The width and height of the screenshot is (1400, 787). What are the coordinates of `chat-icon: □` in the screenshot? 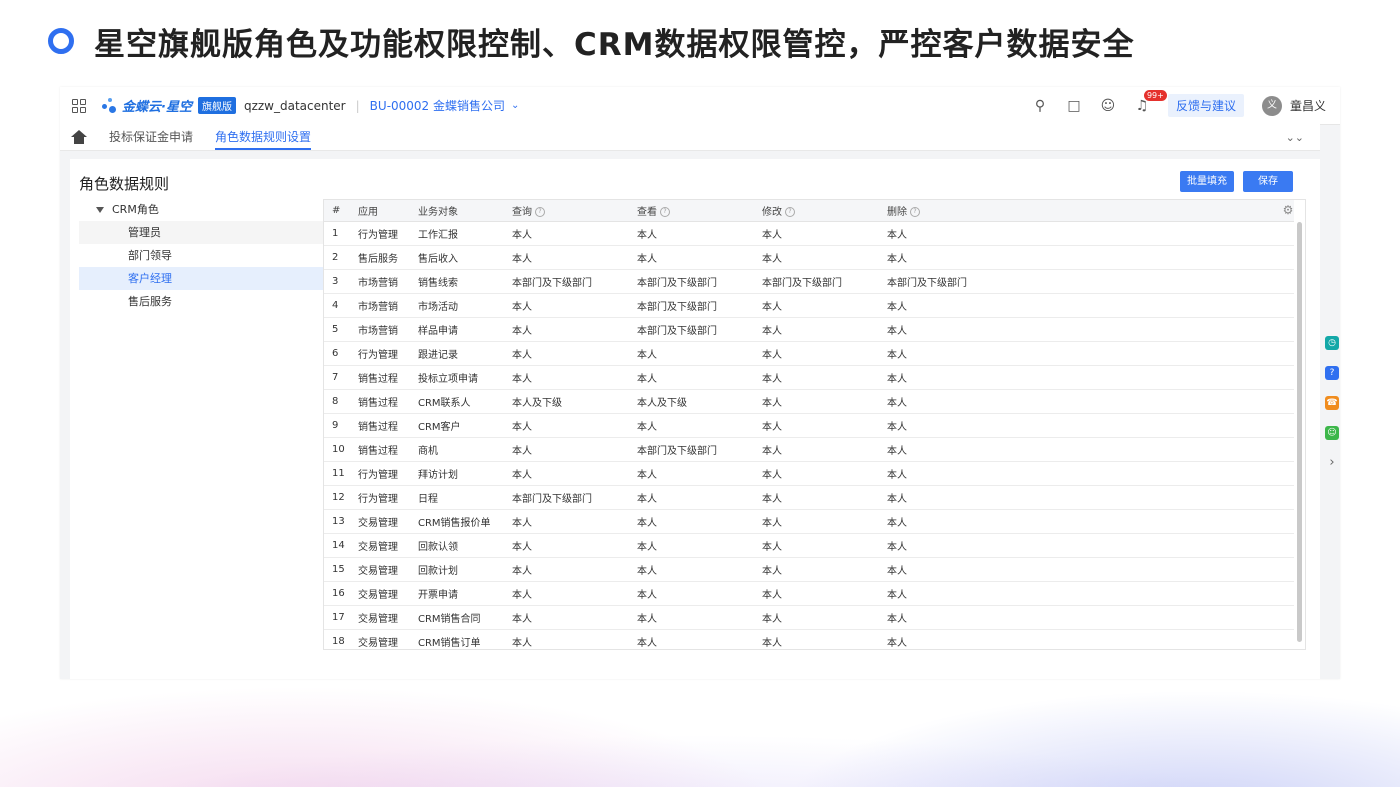 It's located at (1074, 106).